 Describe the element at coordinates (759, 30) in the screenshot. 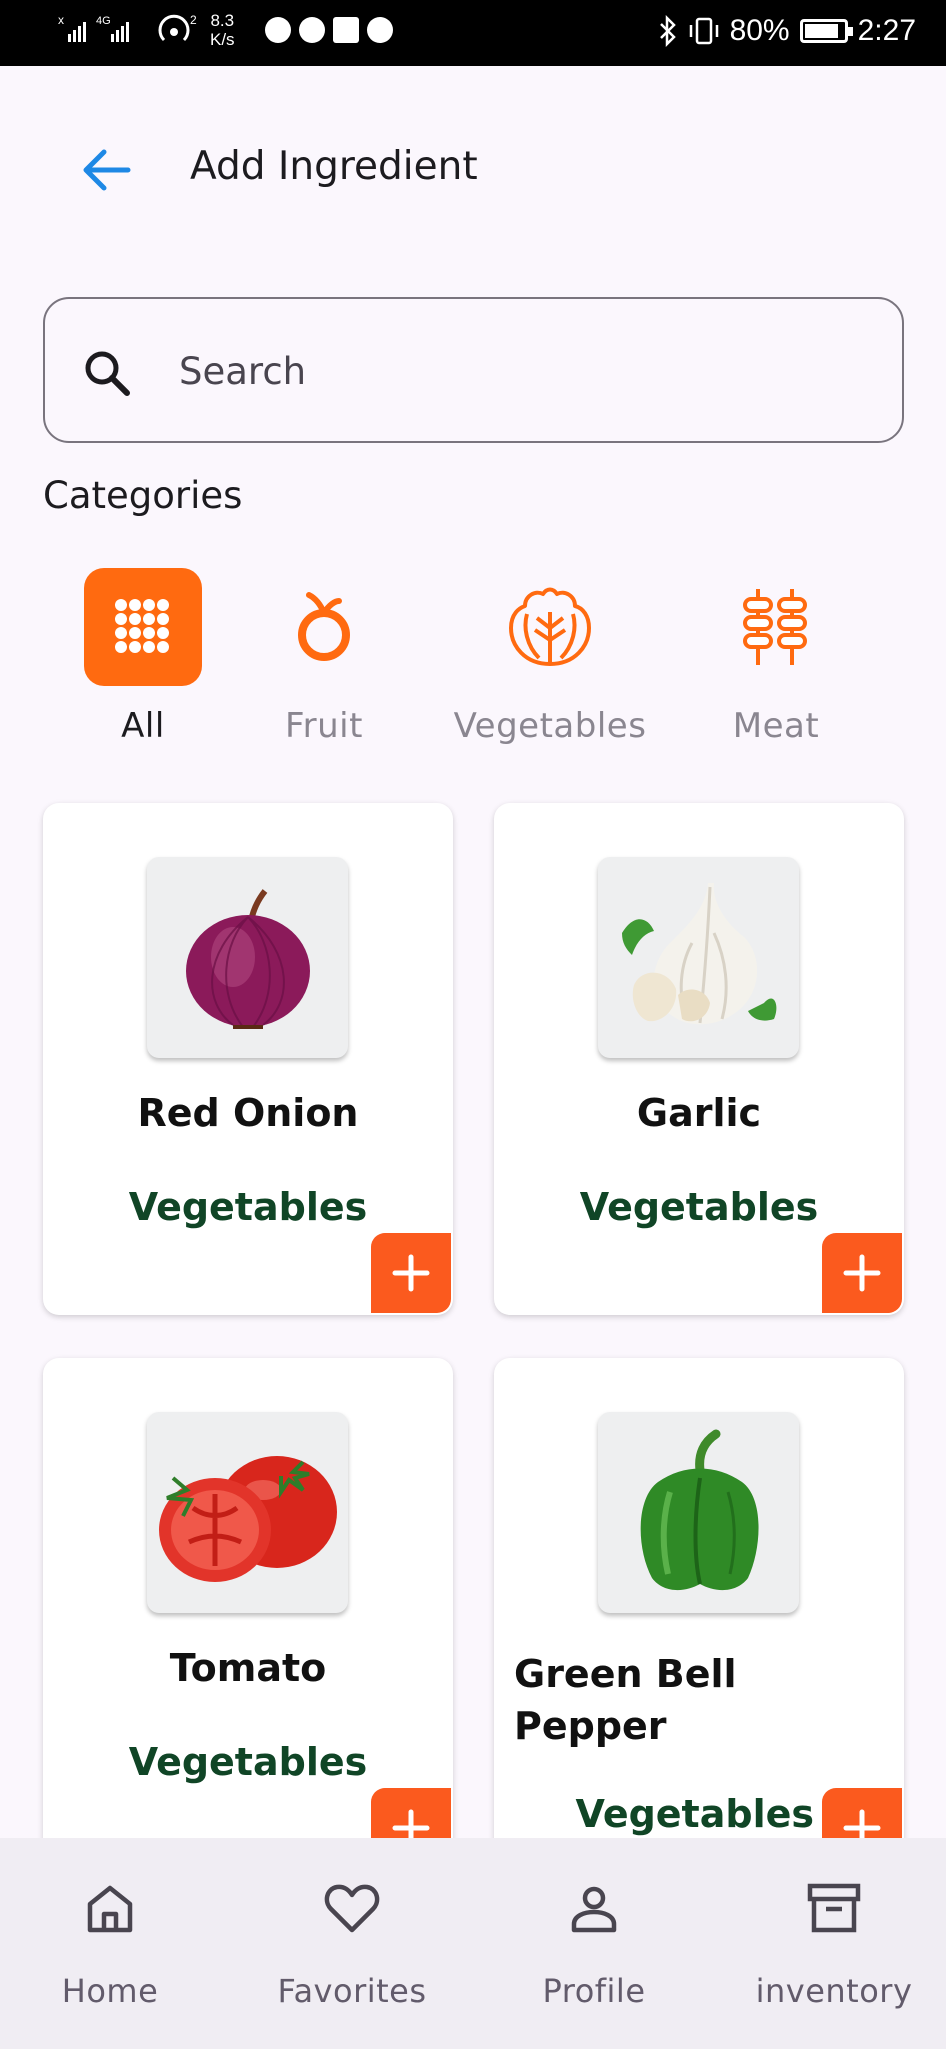

I see `battery-percent: 80%` at that location.